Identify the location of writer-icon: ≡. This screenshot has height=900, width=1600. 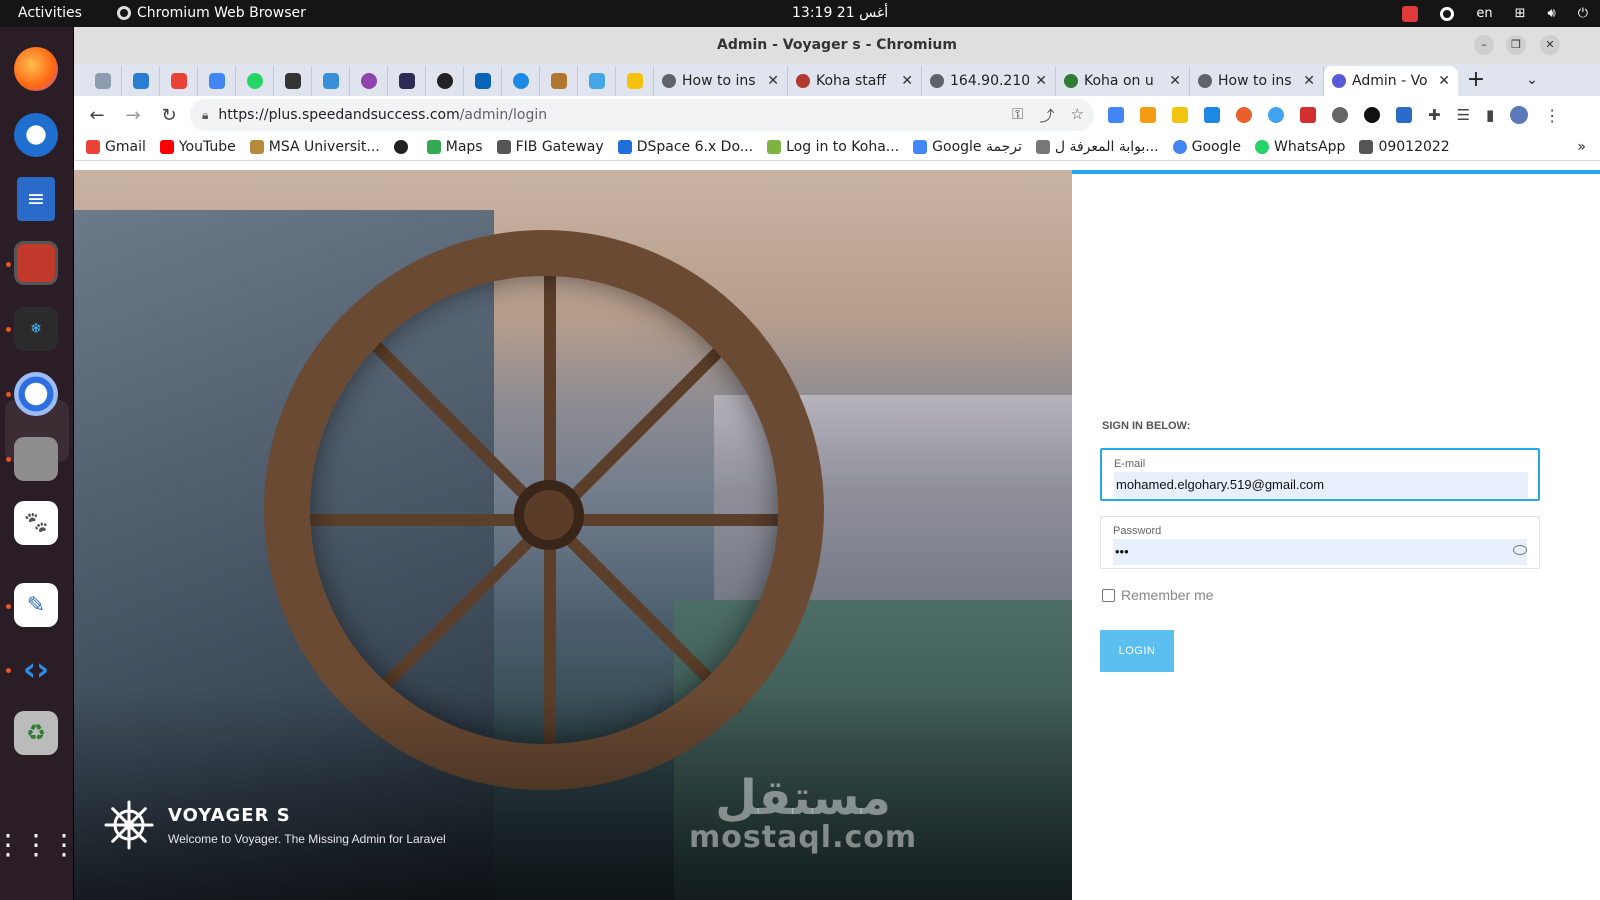
(36, 199).